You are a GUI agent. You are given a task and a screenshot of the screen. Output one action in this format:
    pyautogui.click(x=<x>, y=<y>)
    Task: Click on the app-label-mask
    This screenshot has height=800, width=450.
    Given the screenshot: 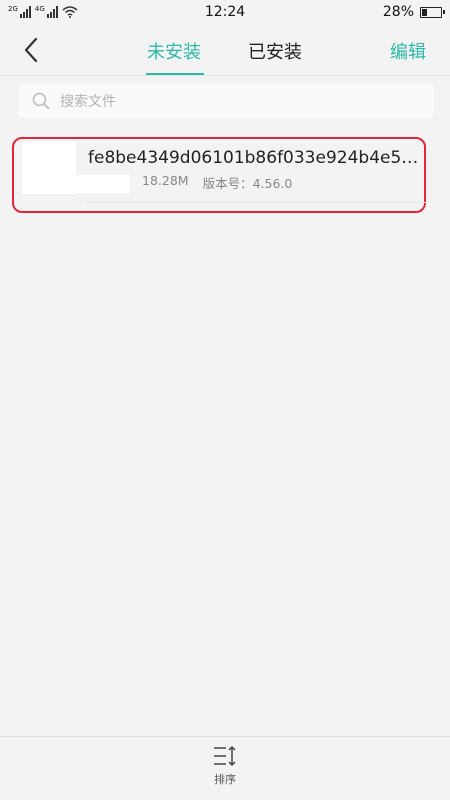 What is the action you would take?
    pyautogui.click(x=102, y=184)
    